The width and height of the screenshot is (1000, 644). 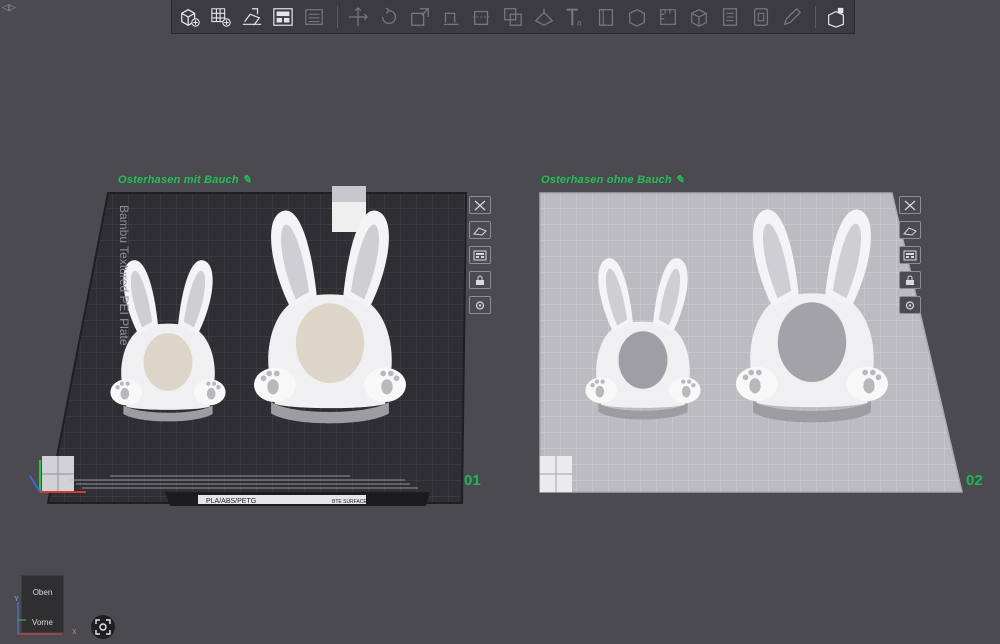 What do you see at coordinates (124, 275) in the screenshot?
I see `plate-type-label: Bambu Textured PEI Plate` at bounding box center [124, 275].